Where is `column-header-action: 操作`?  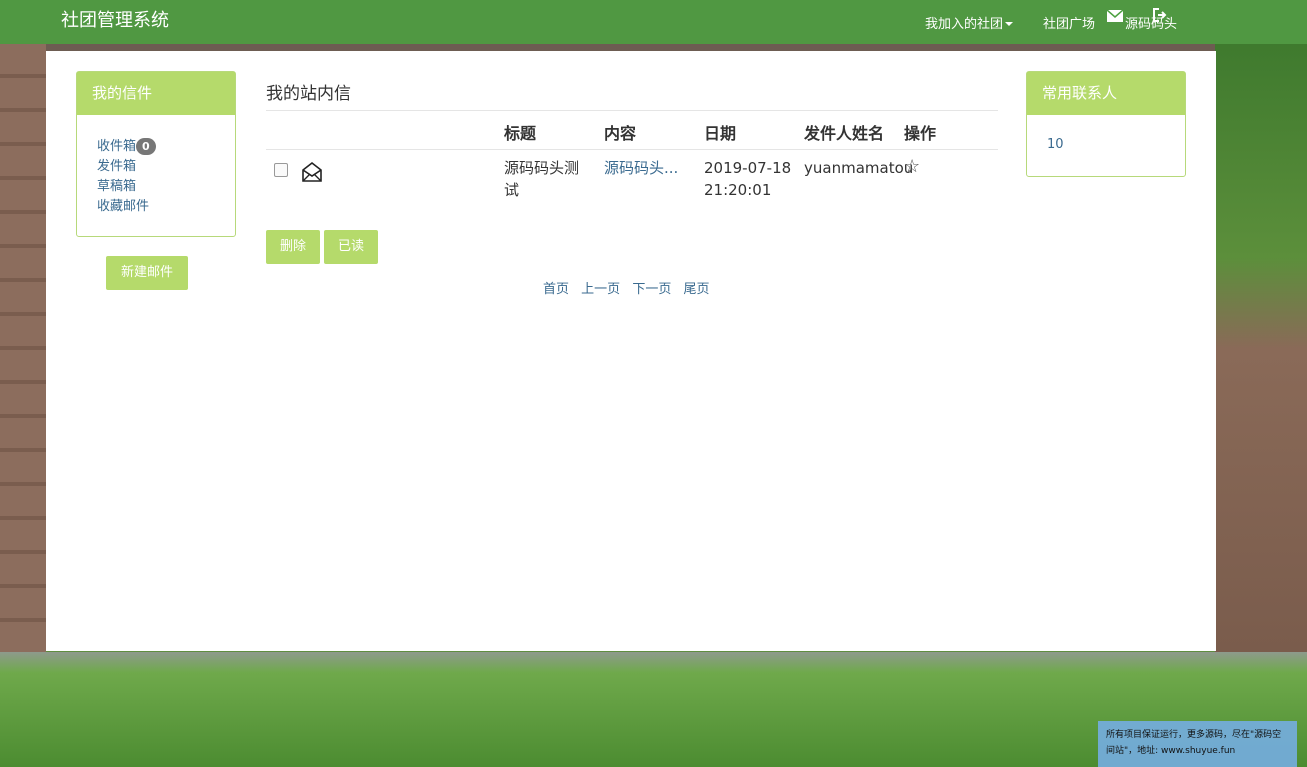
column-header-action: 操作 is located at coordinates (920, 133).